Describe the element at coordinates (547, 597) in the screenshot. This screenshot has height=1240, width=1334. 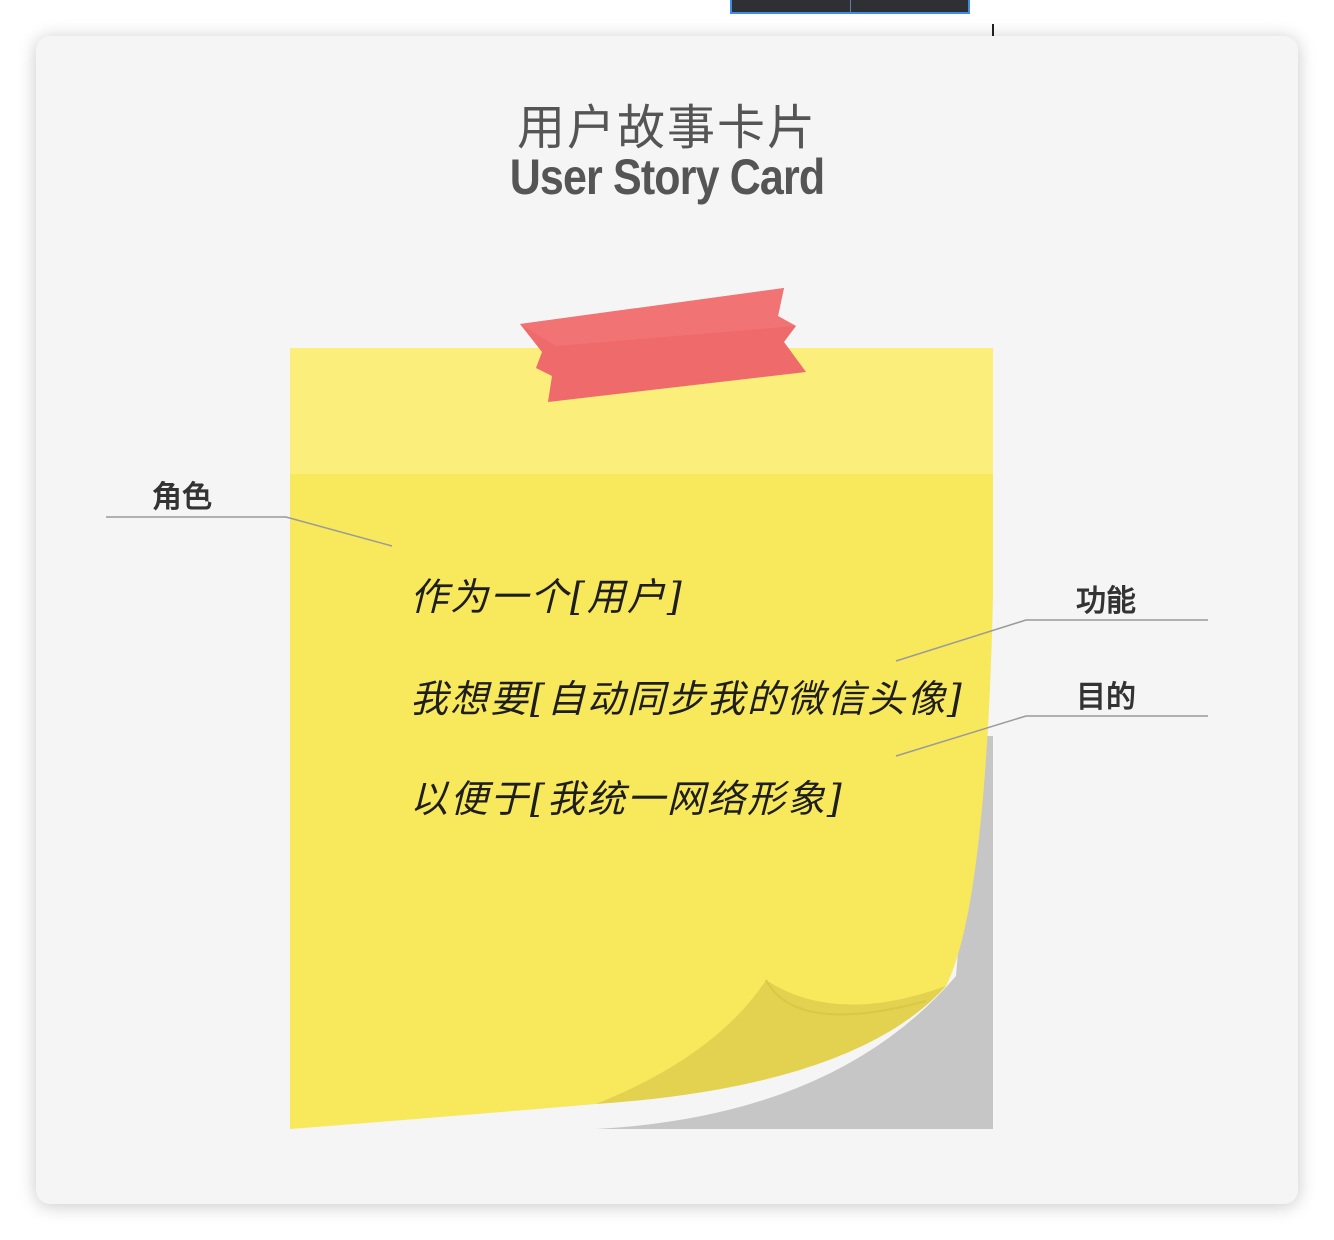
I see `story-role-line: 作为一个[用户]` at that location.